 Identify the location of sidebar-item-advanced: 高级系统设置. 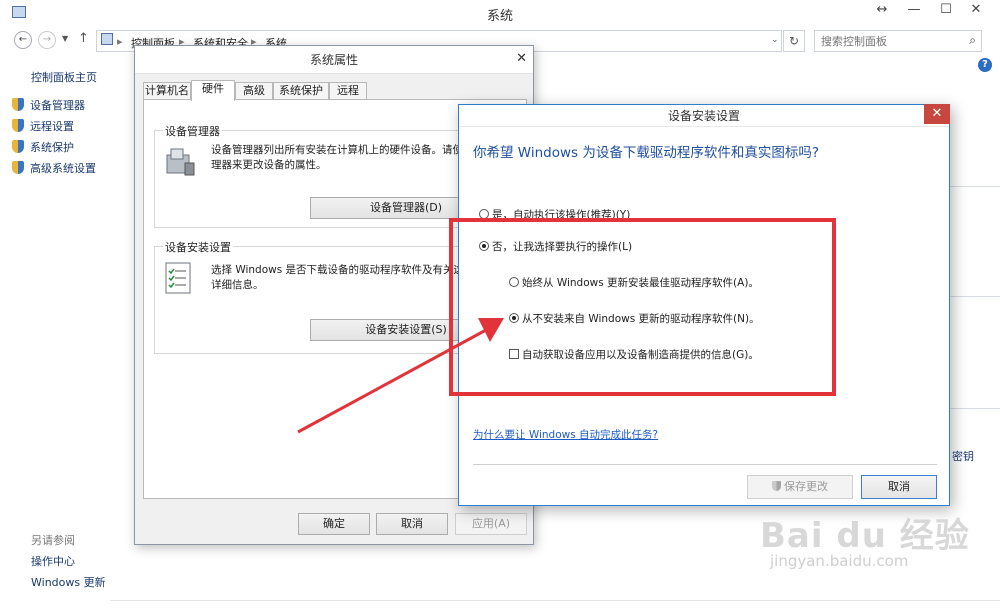
(54, 168).